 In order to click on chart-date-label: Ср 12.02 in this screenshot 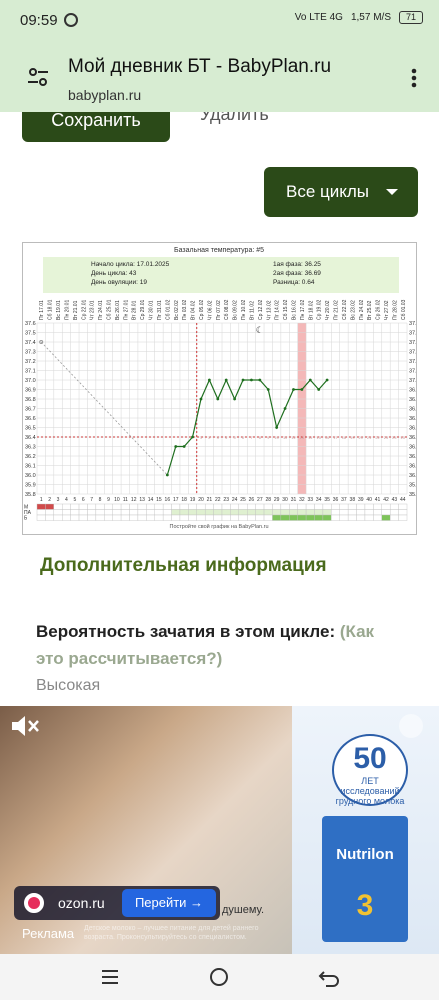, I will do `click(261, 309)`.